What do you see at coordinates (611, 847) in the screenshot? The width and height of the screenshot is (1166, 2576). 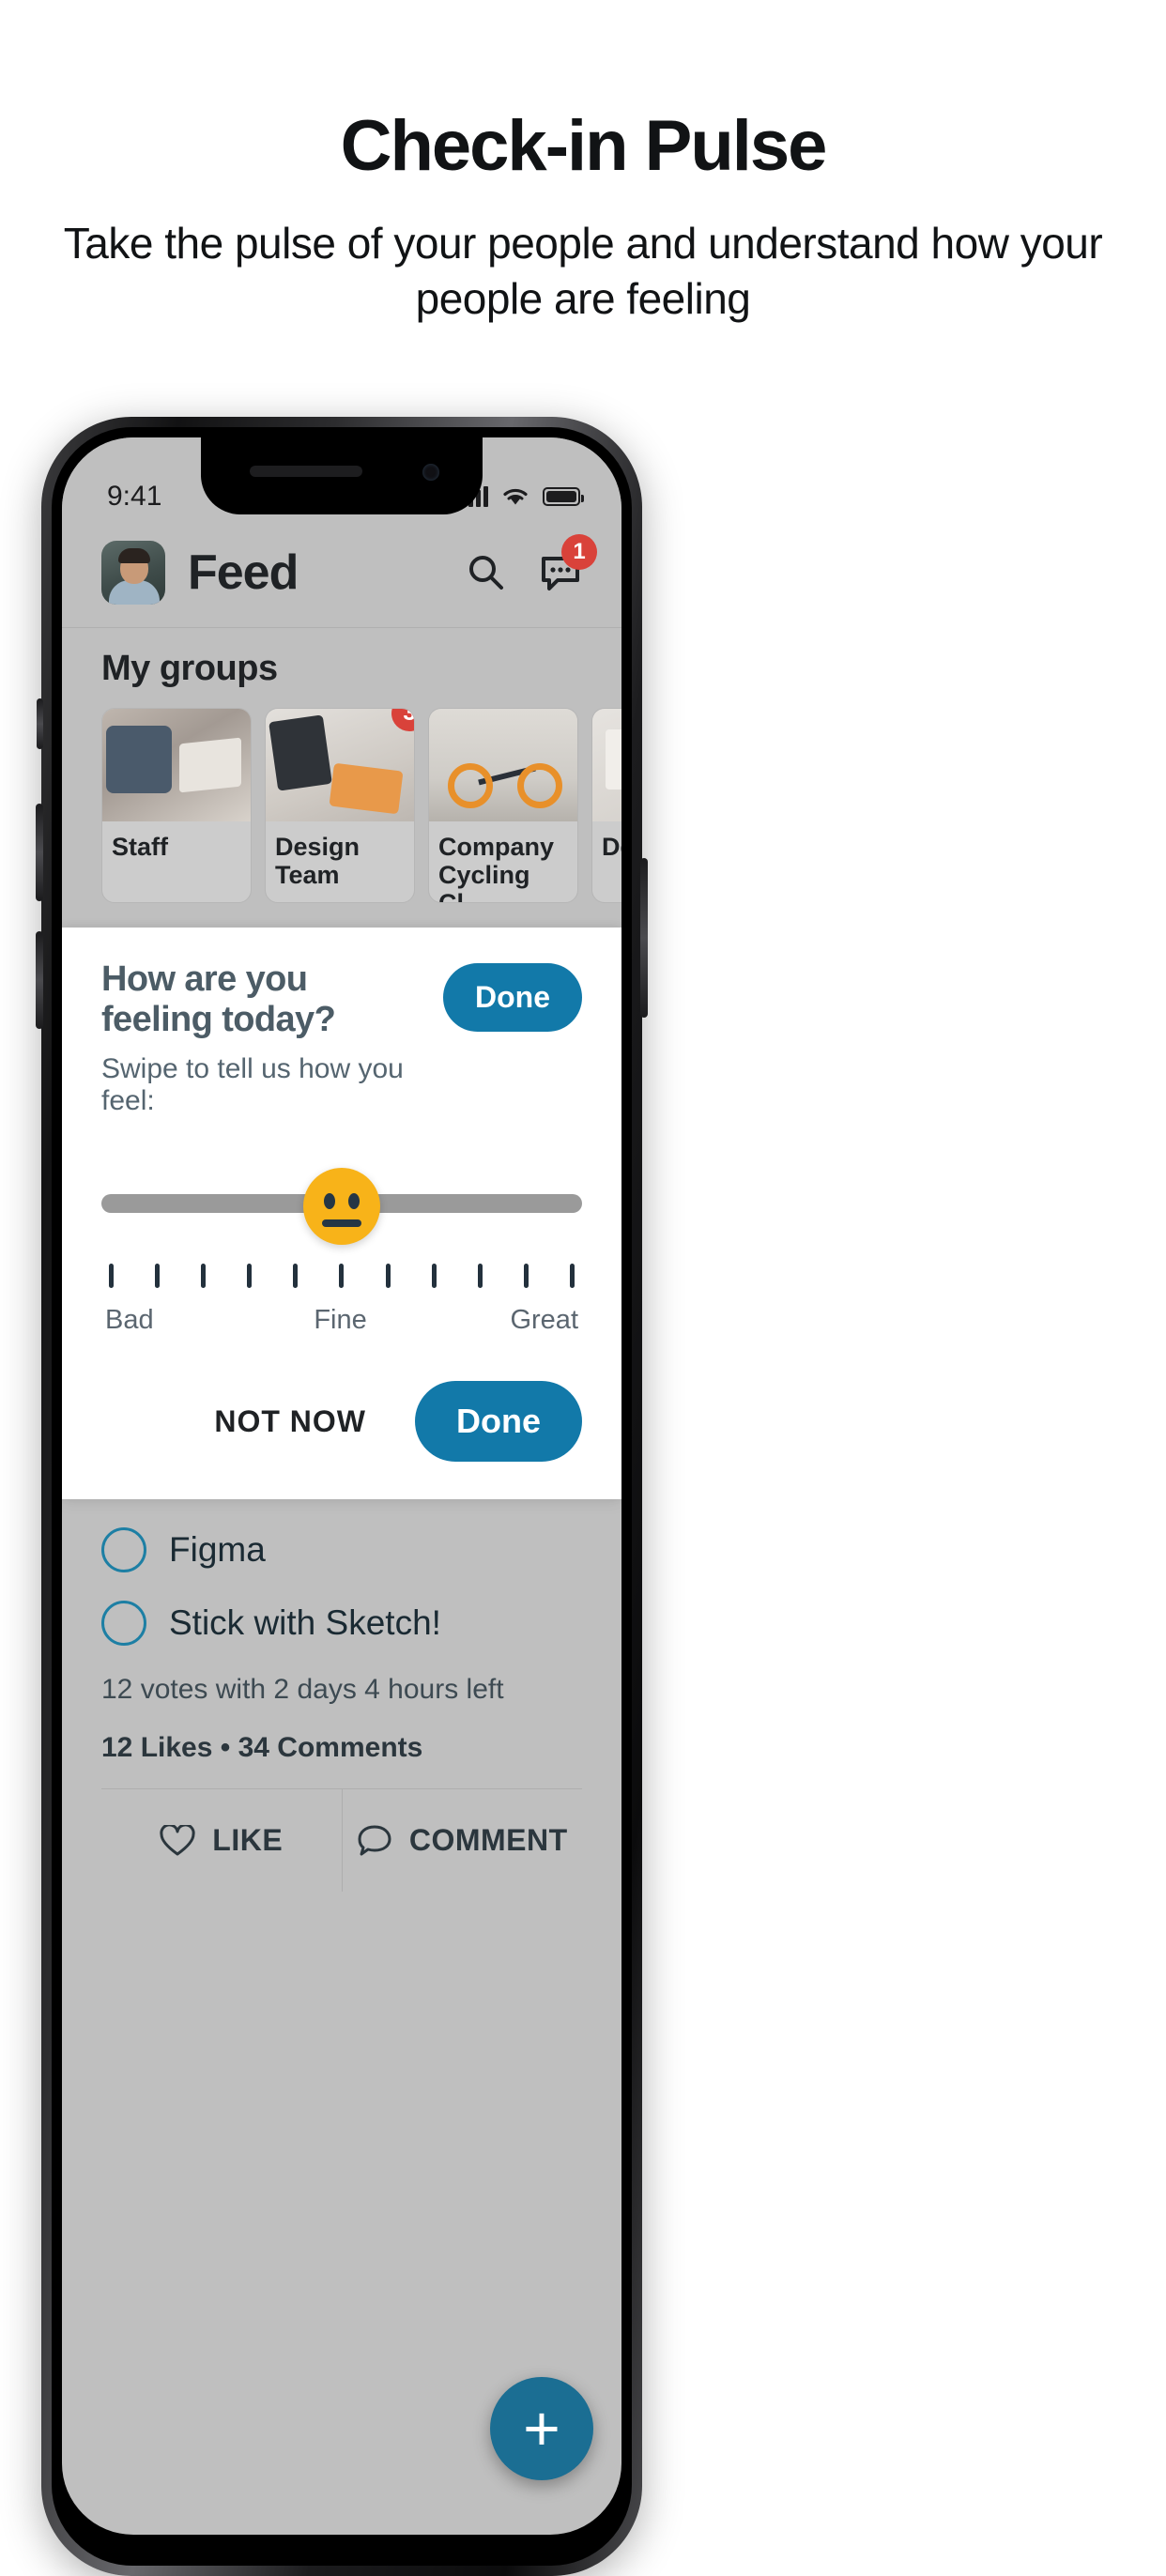 I see `group-name: Des Tea` at bounding box center [611, 847].